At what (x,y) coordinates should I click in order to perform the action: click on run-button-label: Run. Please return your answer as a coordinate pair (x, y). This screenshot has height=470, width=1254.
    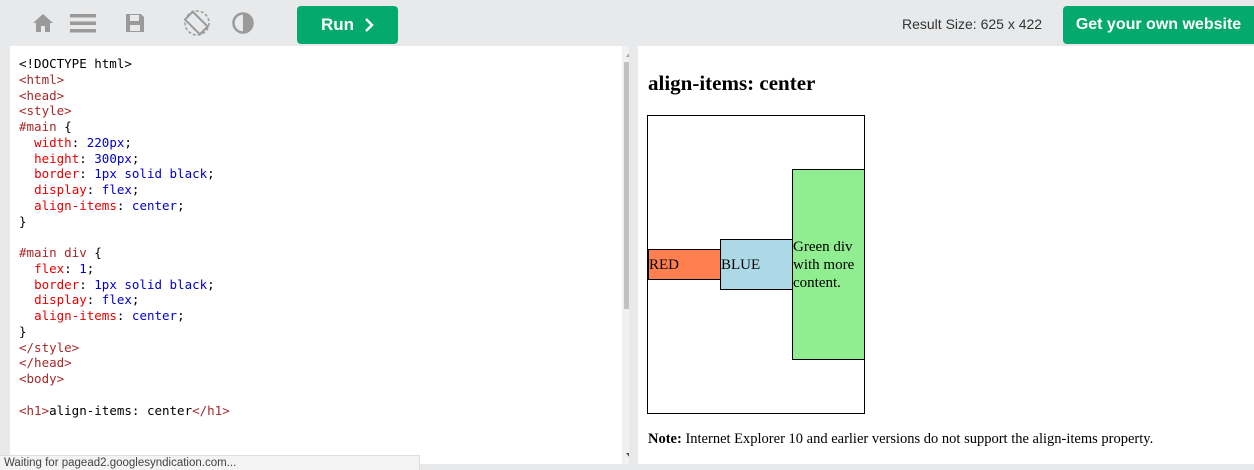
    Looking at the image, I should click on (337, 24).